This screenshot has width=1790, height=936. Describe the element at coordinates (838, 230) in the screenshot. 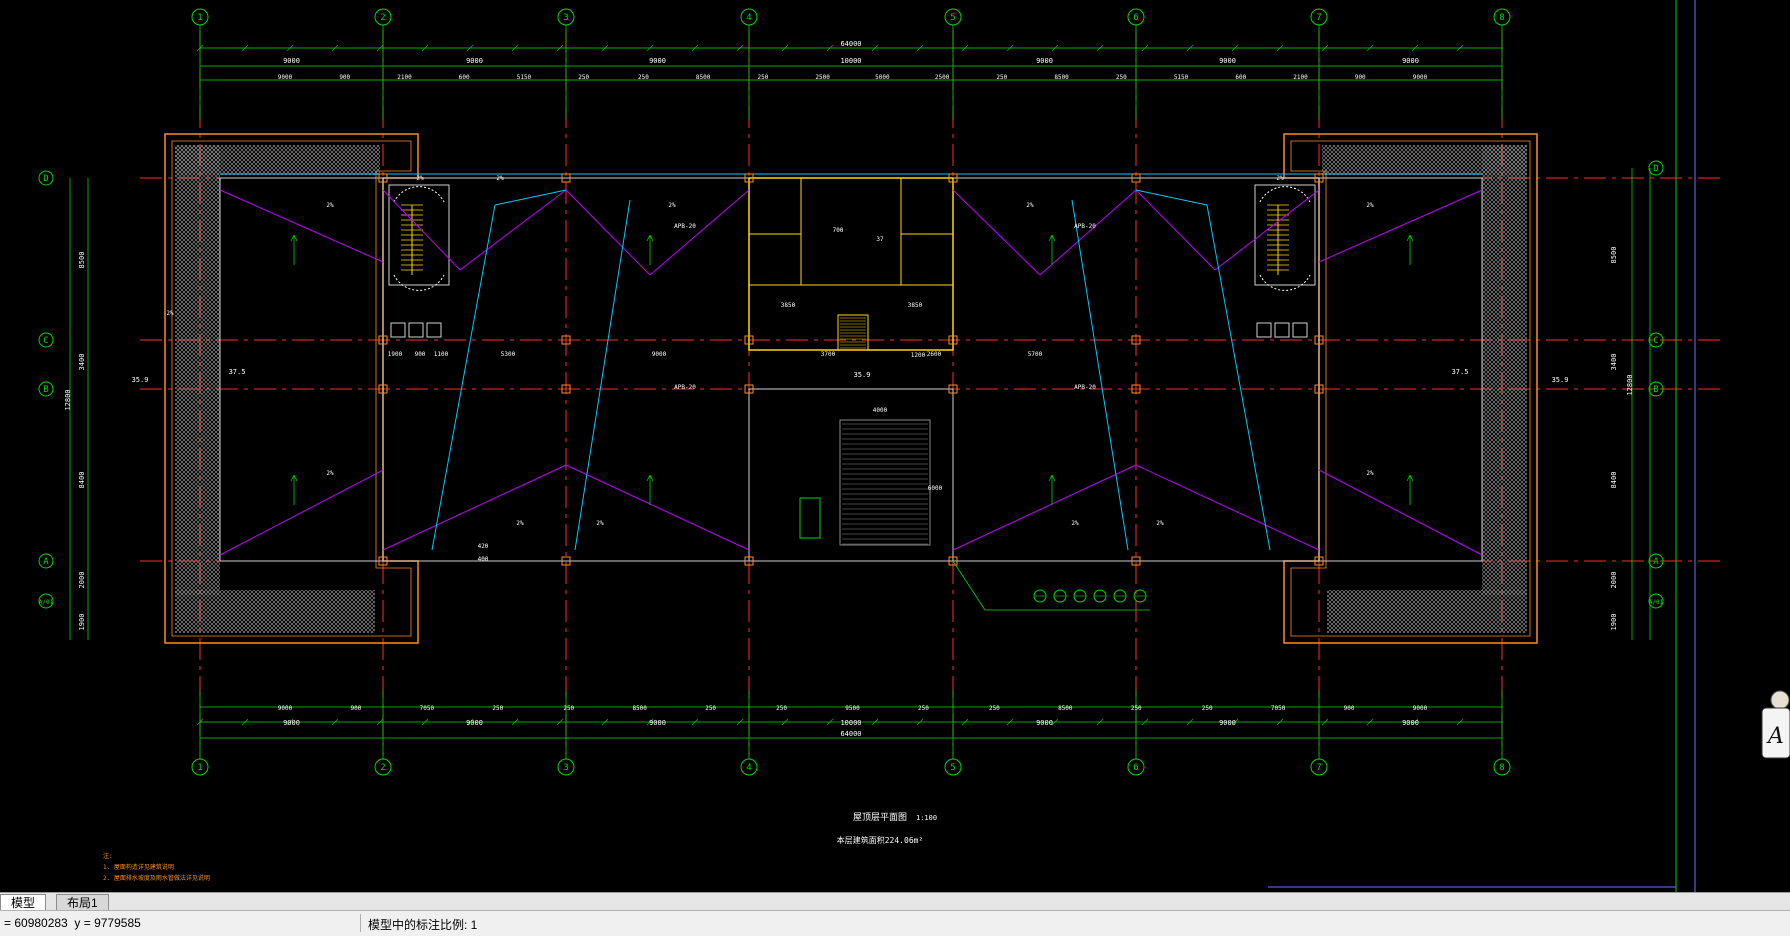

I see `cad-annotation: 700` at that location.